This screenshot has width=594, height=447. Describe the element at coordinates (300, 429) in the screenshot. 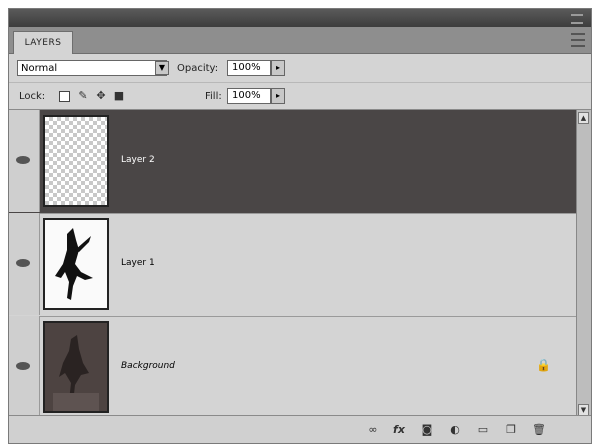

I see `layers-bottom-toolbar: ∞ fx ◙ ◐ ▭ ❐ 🗑` at that location.